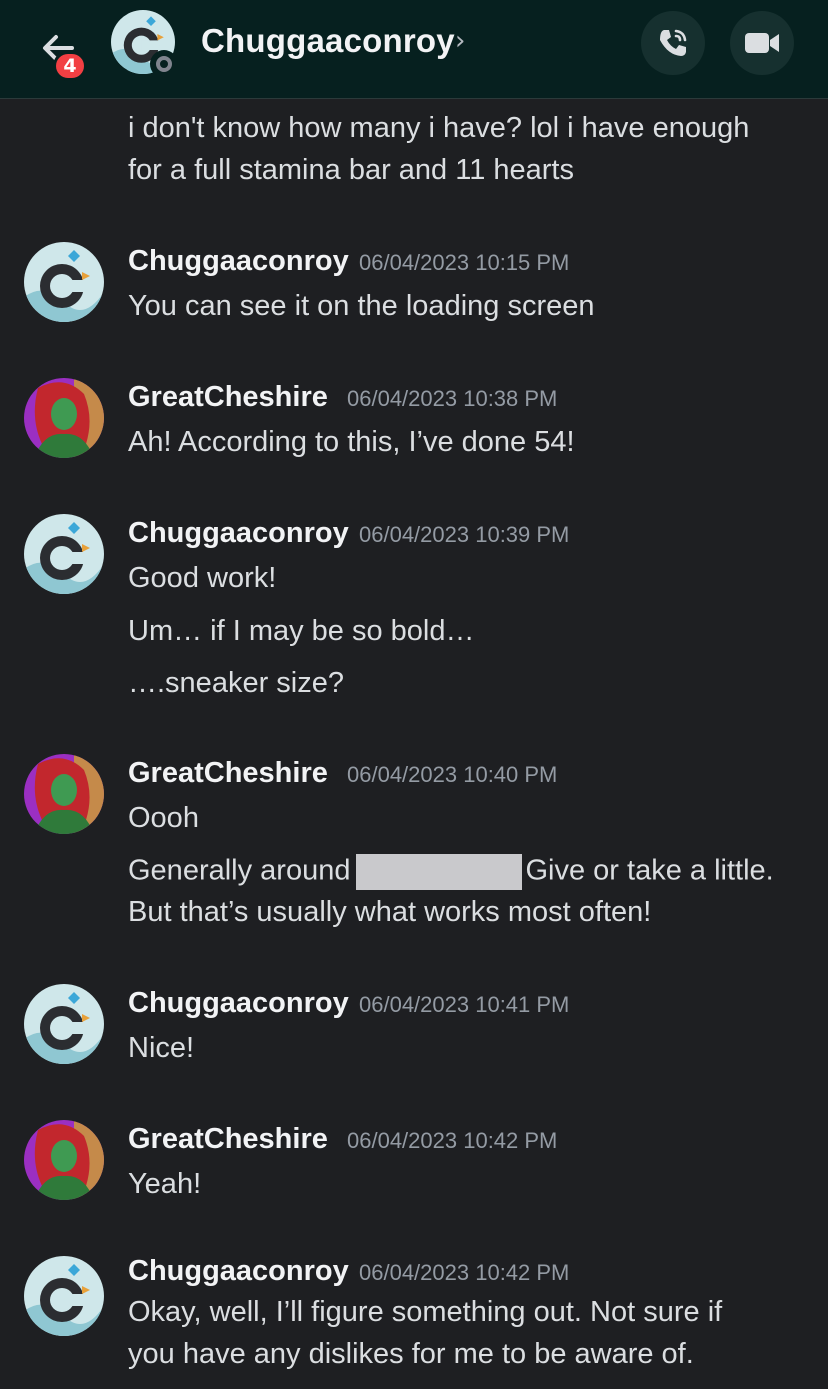 This screenshot has height=1389, width=828. What do you see at coordinates (452, 774) in the screenshot?
I see `message-timestamp: 06/04/2023 10:40 PM` at bounding box center [452, 774].